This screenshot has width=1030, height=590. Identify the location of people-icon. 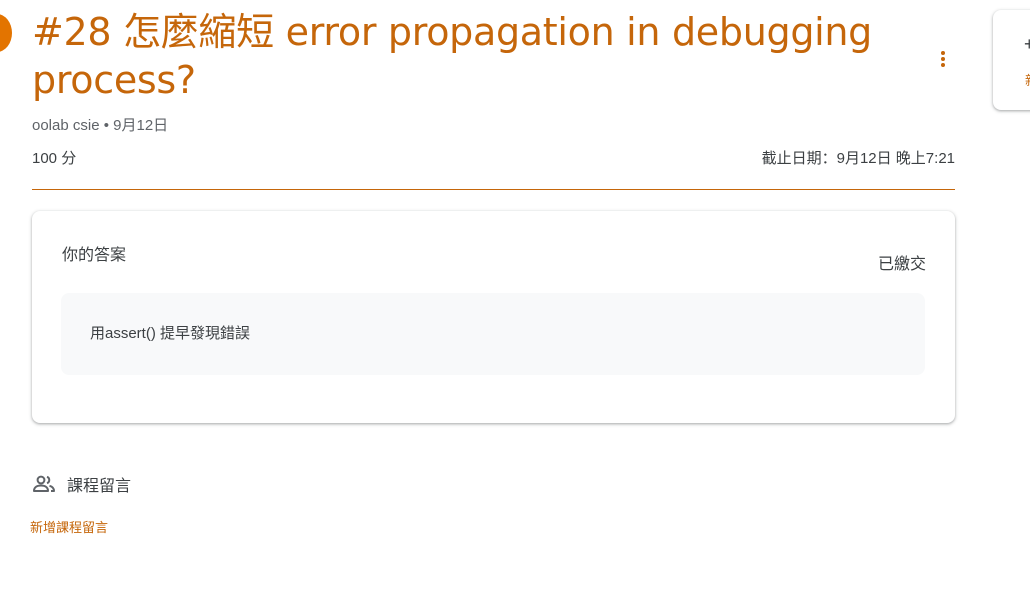
(44, 483).